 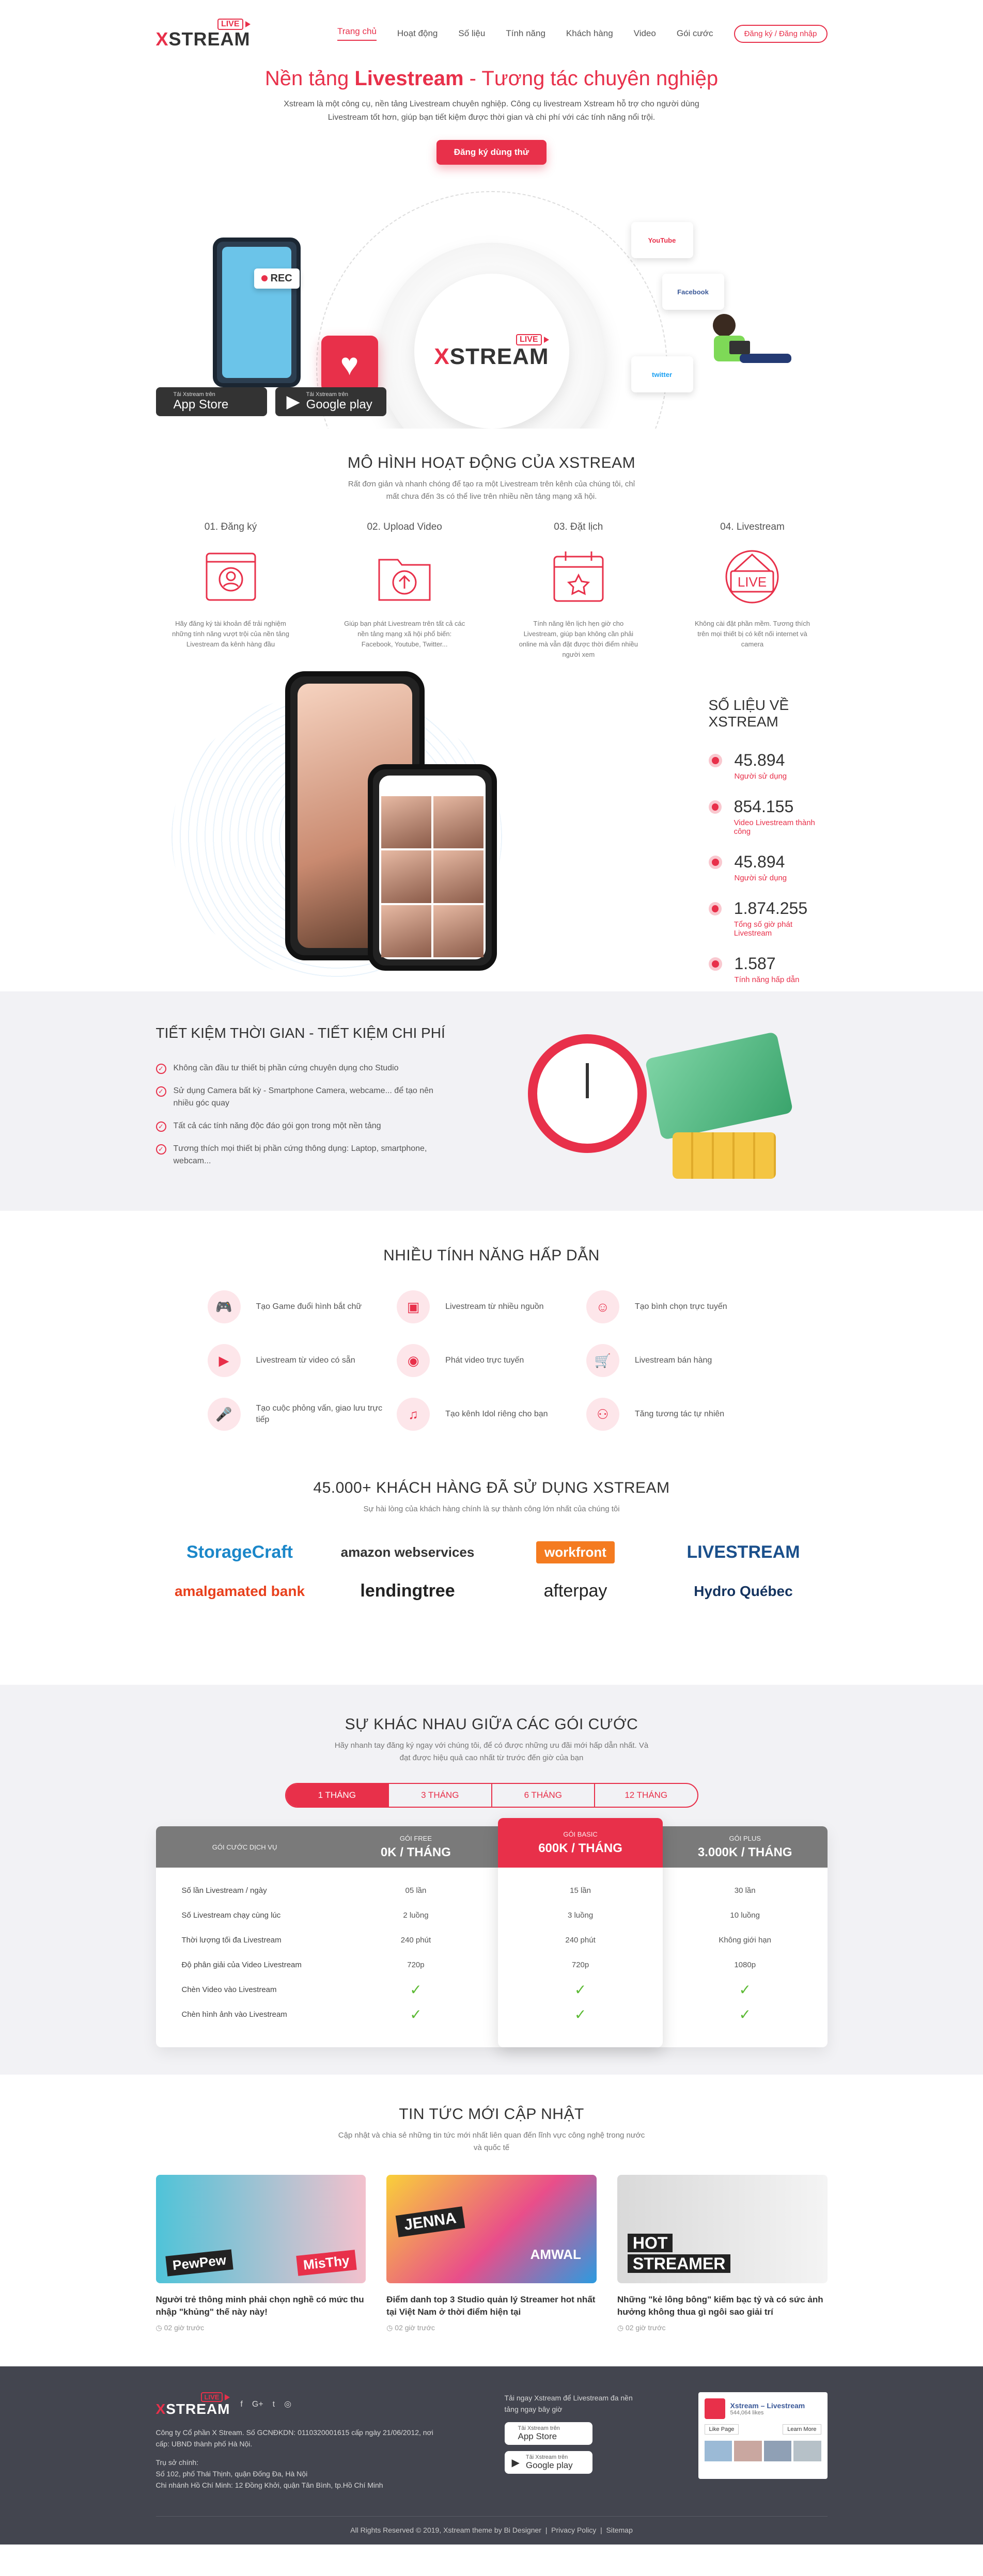 I want to click on play-store-icon: ▶, so click(x=515, y=2463).